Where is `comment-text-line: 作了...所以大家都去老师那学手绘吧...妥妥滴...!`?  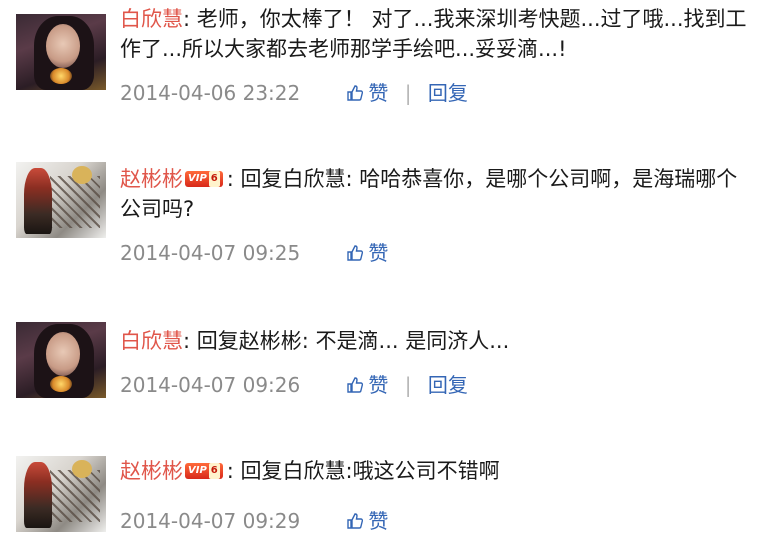 comment-text-line: 作了...所以大家都去老师那学手绘吧...妥妥滴...! is located at coordinates (343, 49).